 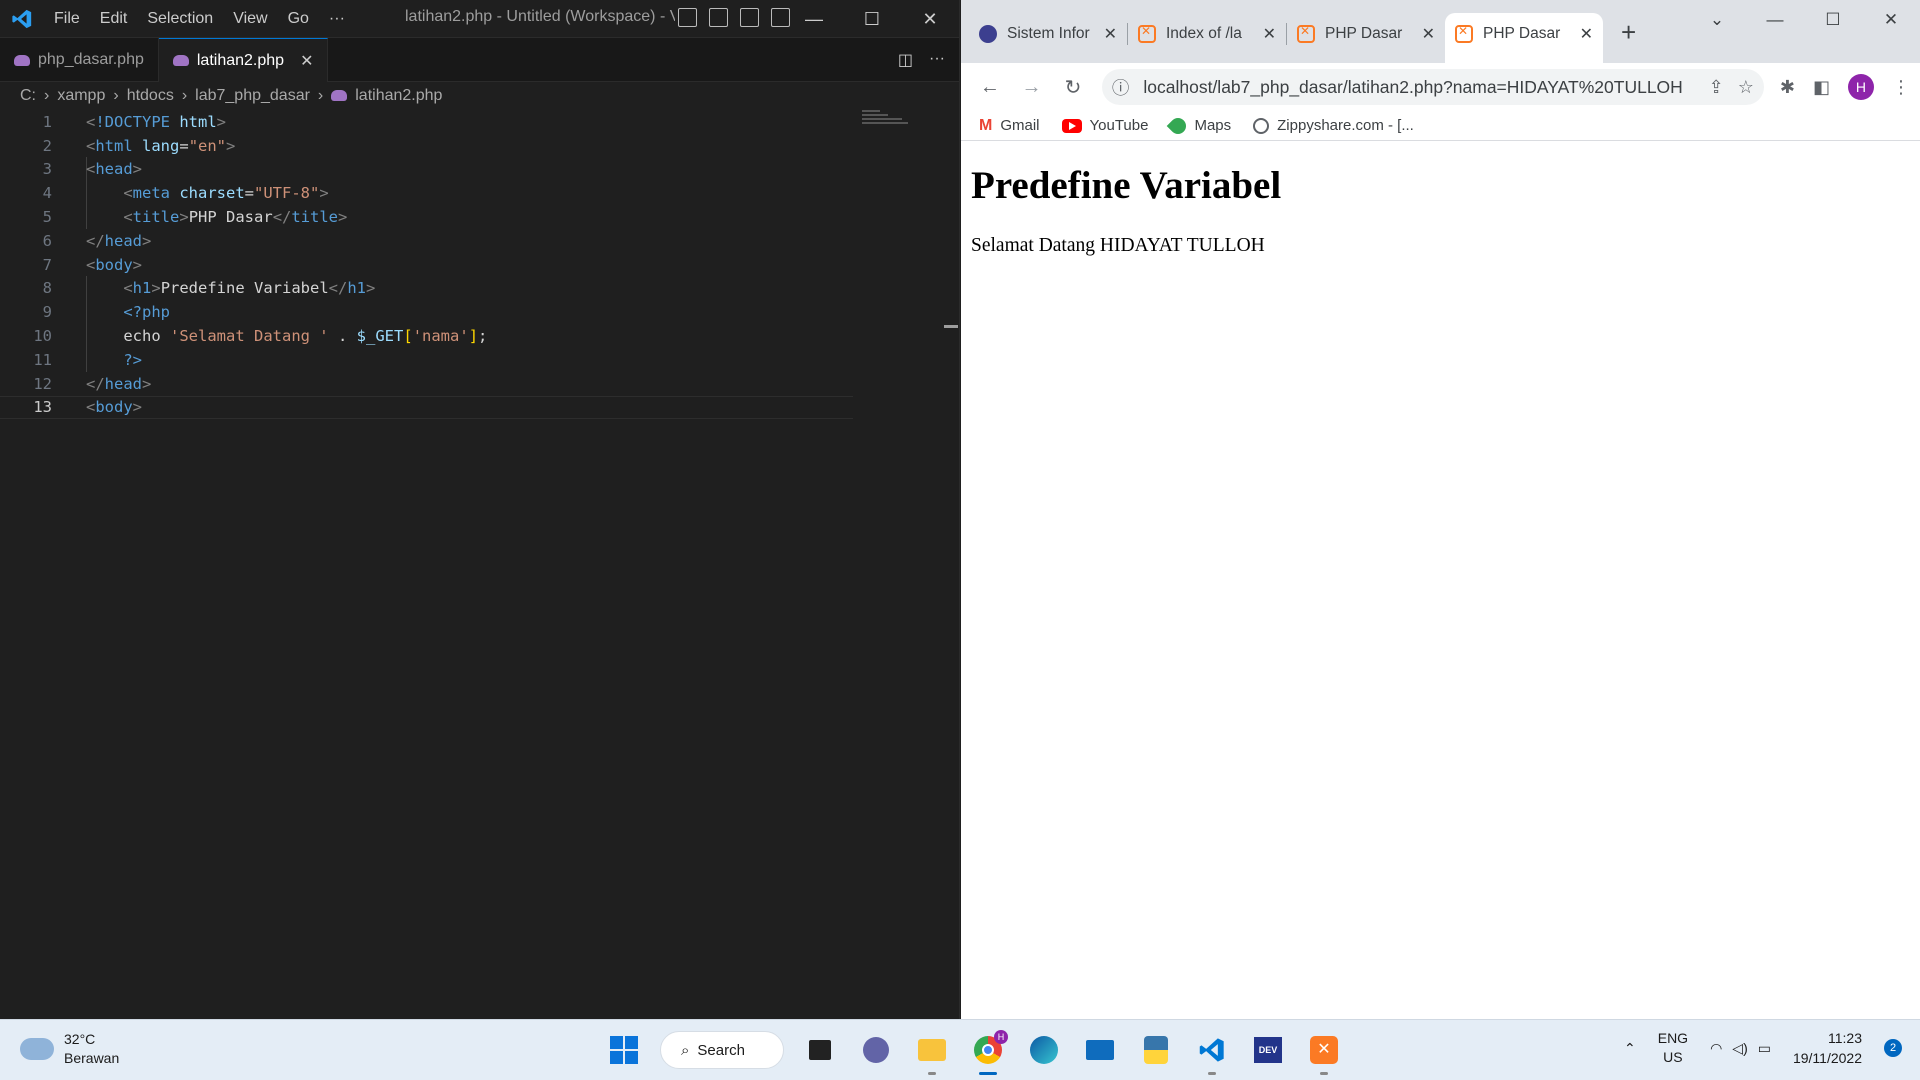 What do you see at coordinates (1845, 1038) in the screenshot?
I see `time: 11:23` at bounding box center [1845, 1038].